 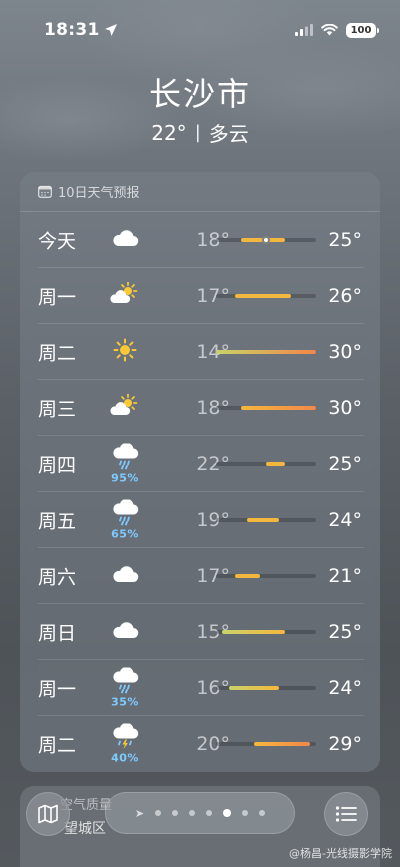 I want to click on forecast-icon-wrap: 35%, so click(x=125, y=687).